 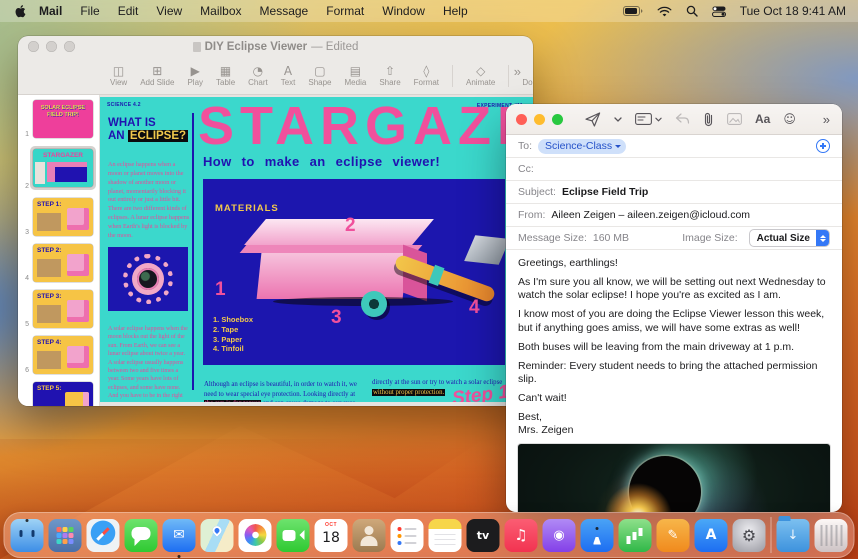 What do you see at coordinates (793, 533) in the screenshot?
I see `dock-item-downloads: ↓` at bounding box center [793, 533].